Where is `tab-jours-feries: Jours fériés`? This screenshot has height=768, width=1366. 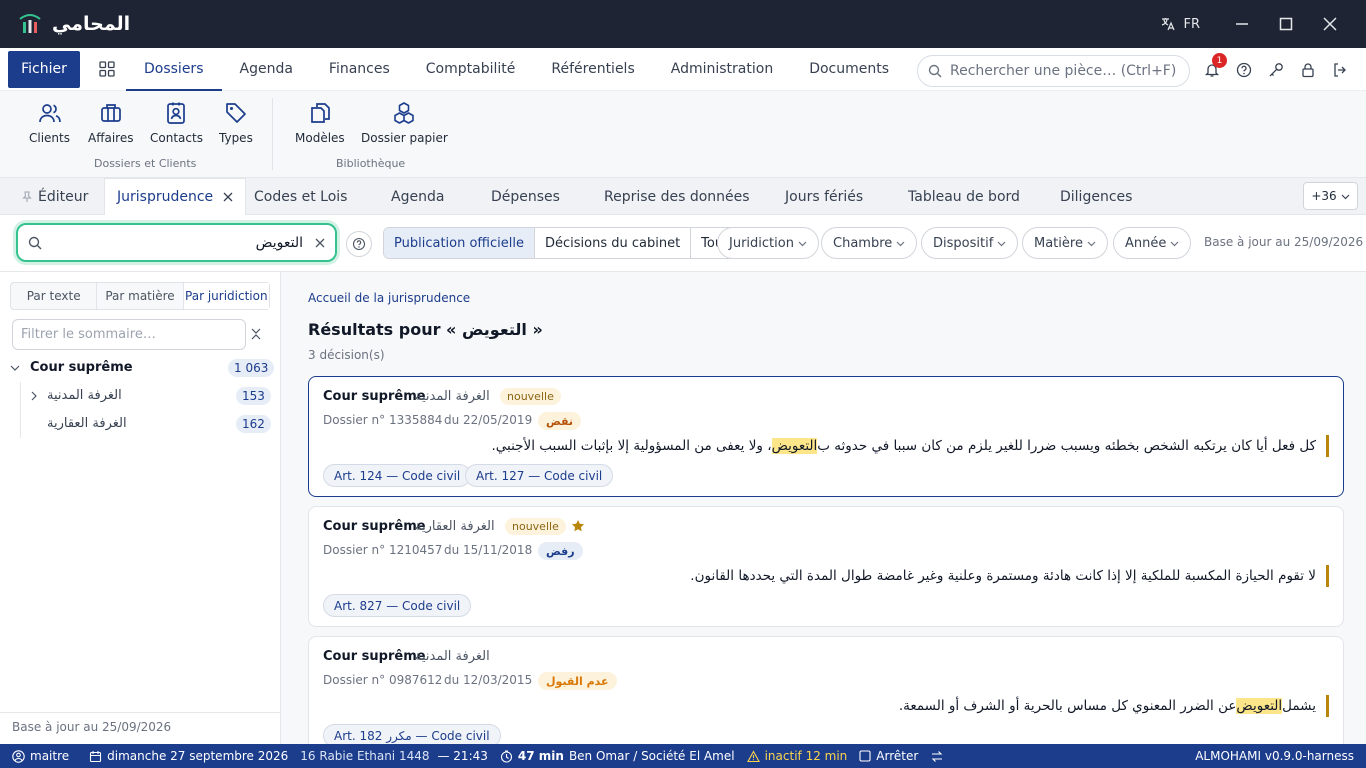 tab-jours-feries: Jours fériés is located at coordinates (824, 196).